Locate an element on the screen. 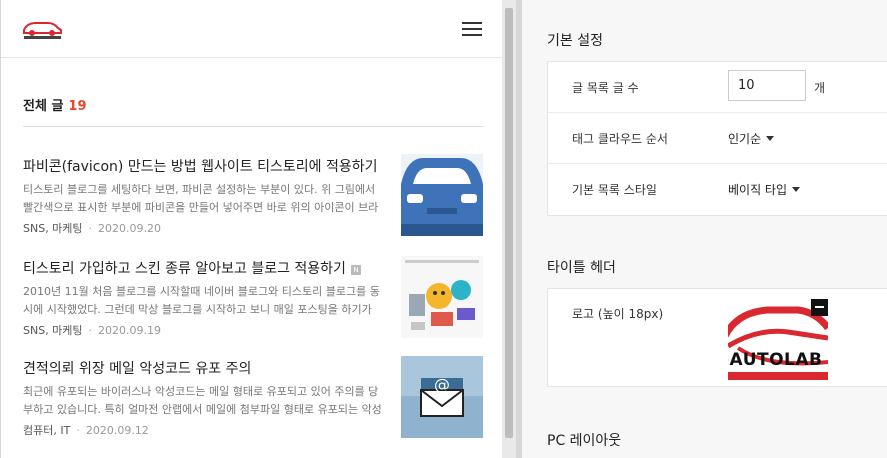 This screenshot has width=887, height=458. blog-logo is located at coordinates (42, 29).